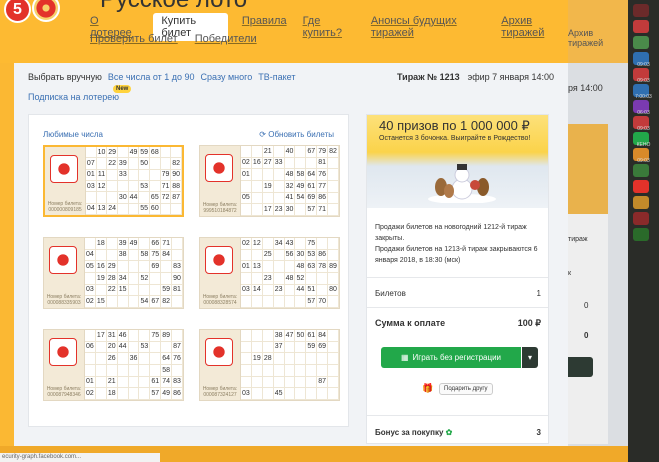 This screenshot has width=659, height=462. What do you see at coordinates (226, 39) in the screenshot?
I see `nav-winners: Победители` at bounding box center [226, 39].